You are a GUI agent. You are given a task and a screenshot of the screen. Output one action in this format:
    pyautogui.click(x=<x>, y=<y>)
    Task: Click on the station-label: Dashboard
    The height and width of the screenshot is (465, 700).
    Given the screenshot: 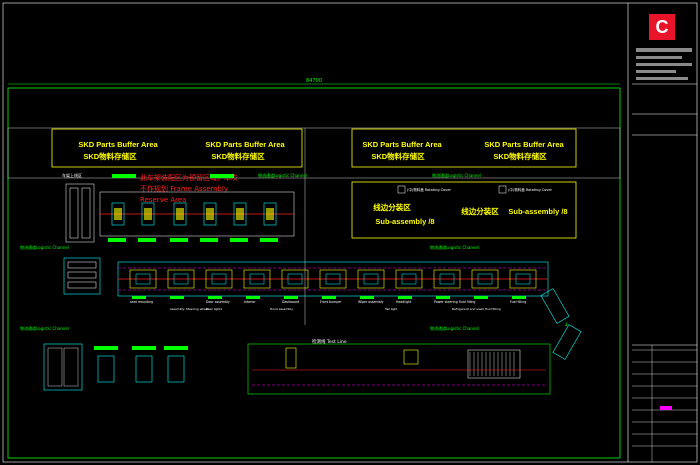 What is the action you would take?
    pyautogui.click(x=290, y=302)
    